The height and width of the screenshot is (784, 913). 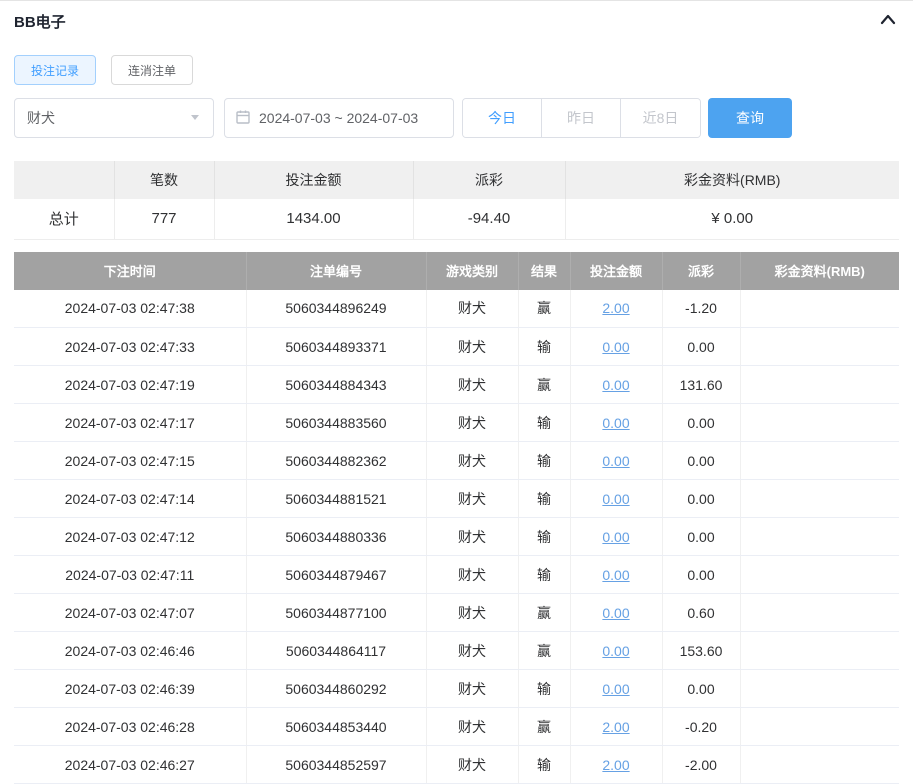 I want to click on tab-bet-records: 投注记录, so click(x=55, y=70).